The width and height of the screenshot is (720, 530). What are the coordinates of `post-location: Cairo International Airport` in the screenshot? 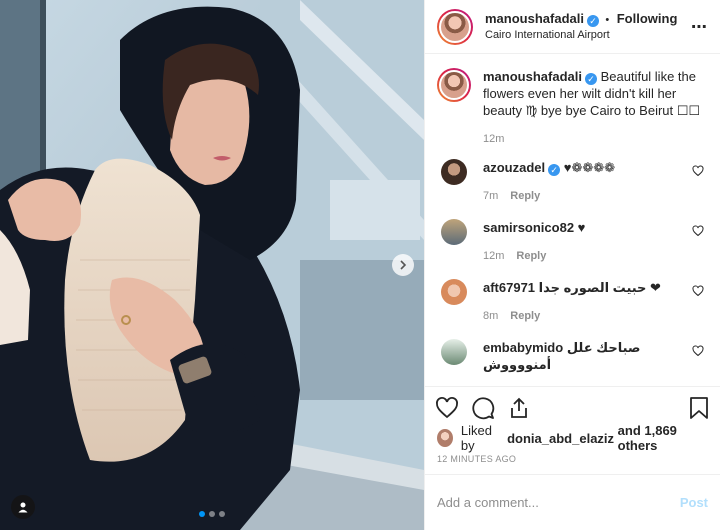 It's located at (581, 35).